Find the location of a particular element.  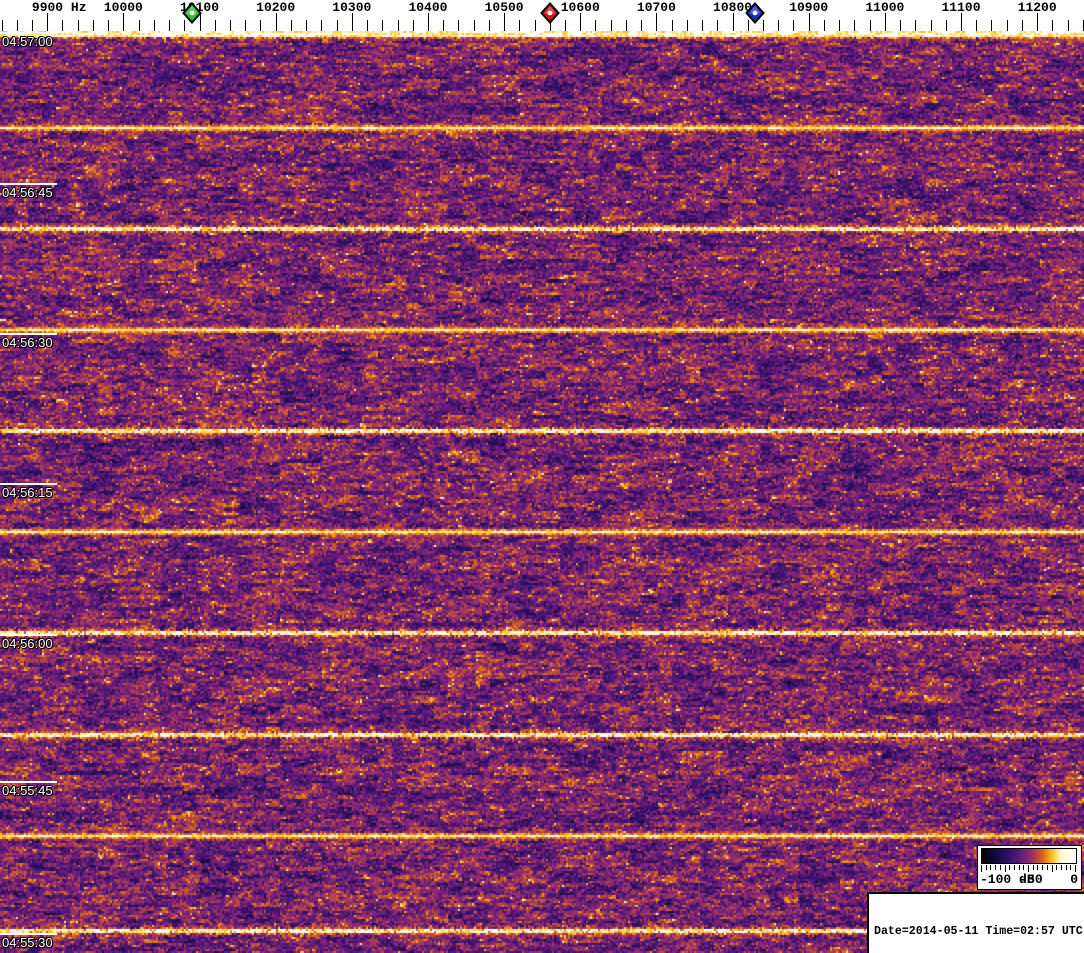

time-label: 04:56:00 is located at coordinates (27, 643).